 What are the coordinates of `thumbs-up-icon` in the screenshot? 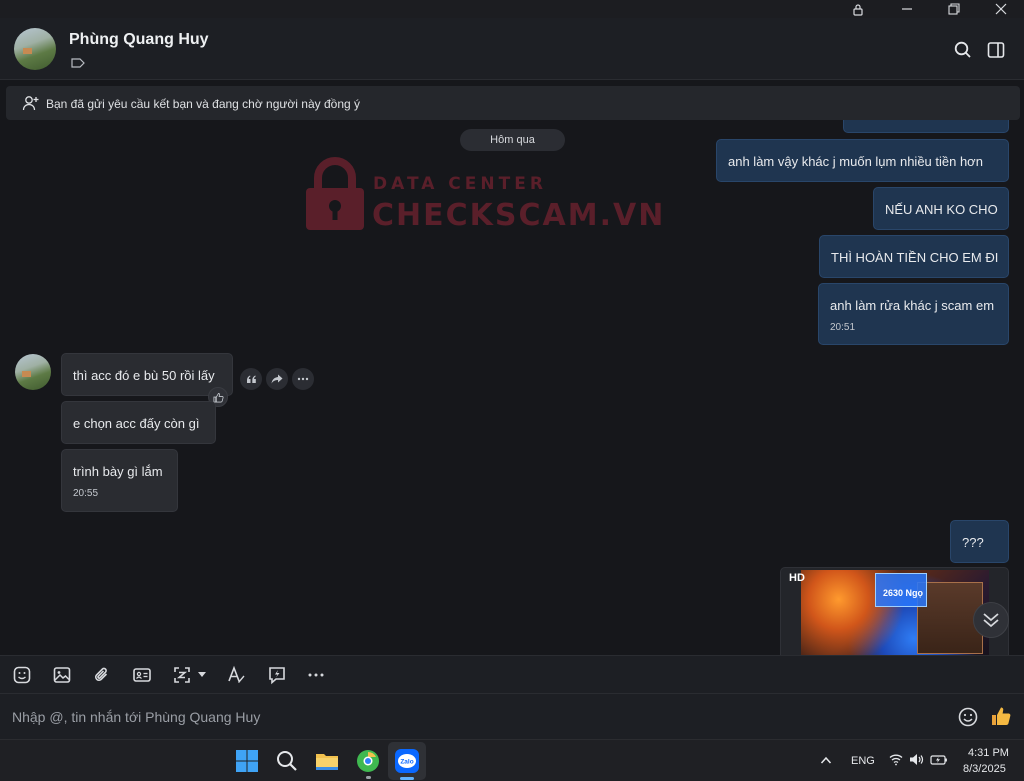 It's located at (1001, 716).